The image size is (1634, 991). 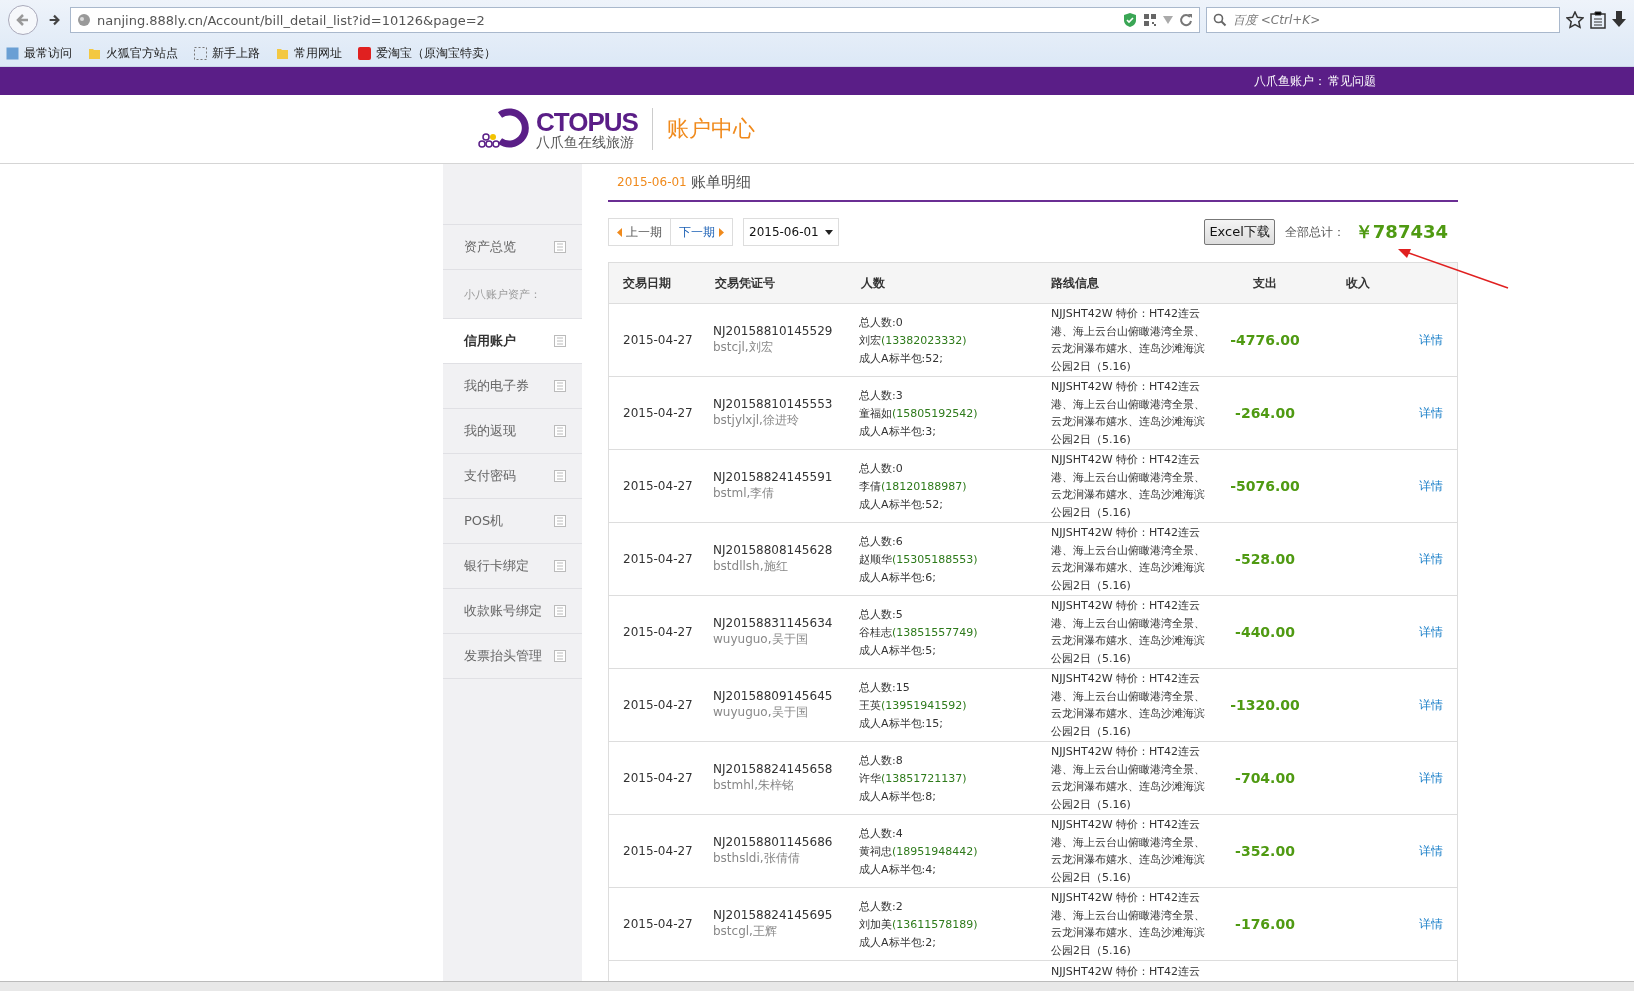 What do you see at coordinates (754, 785) in the screenshot?
I see `agent-name: bstmhl,朱梓铭` at bounding box center [754, 785].